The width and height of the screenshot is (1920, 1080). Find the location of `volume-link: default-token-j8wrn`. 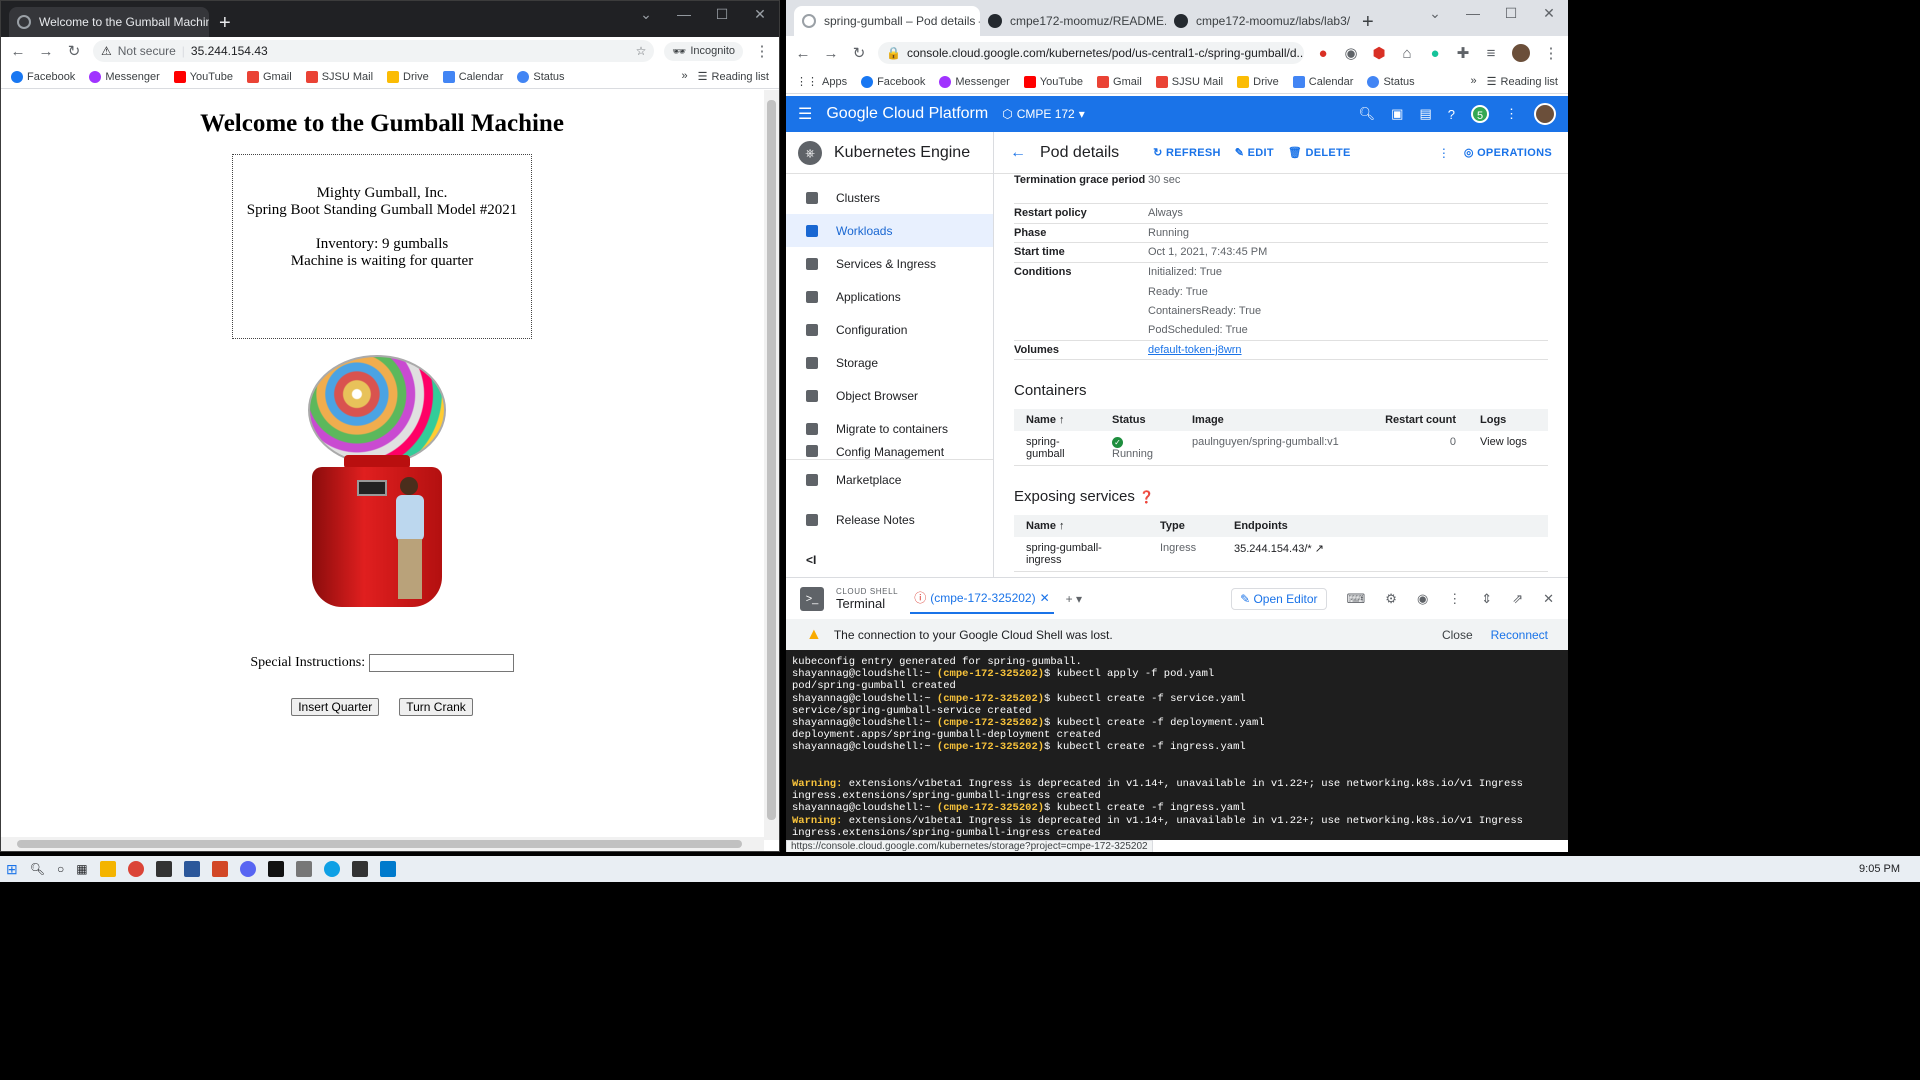

volume-link: default-token-j8wrn is located at coordinates (1195, 350).